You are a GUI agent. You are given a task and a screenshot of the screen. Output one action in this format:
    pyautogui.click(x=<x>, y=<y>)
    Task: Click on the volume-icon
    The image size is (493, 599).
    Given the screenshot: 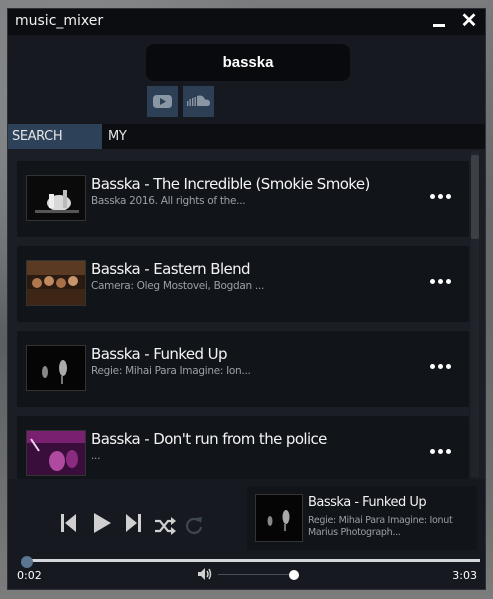 What is the action you would take?
    pyautogui.click(x=205, y=574)
    